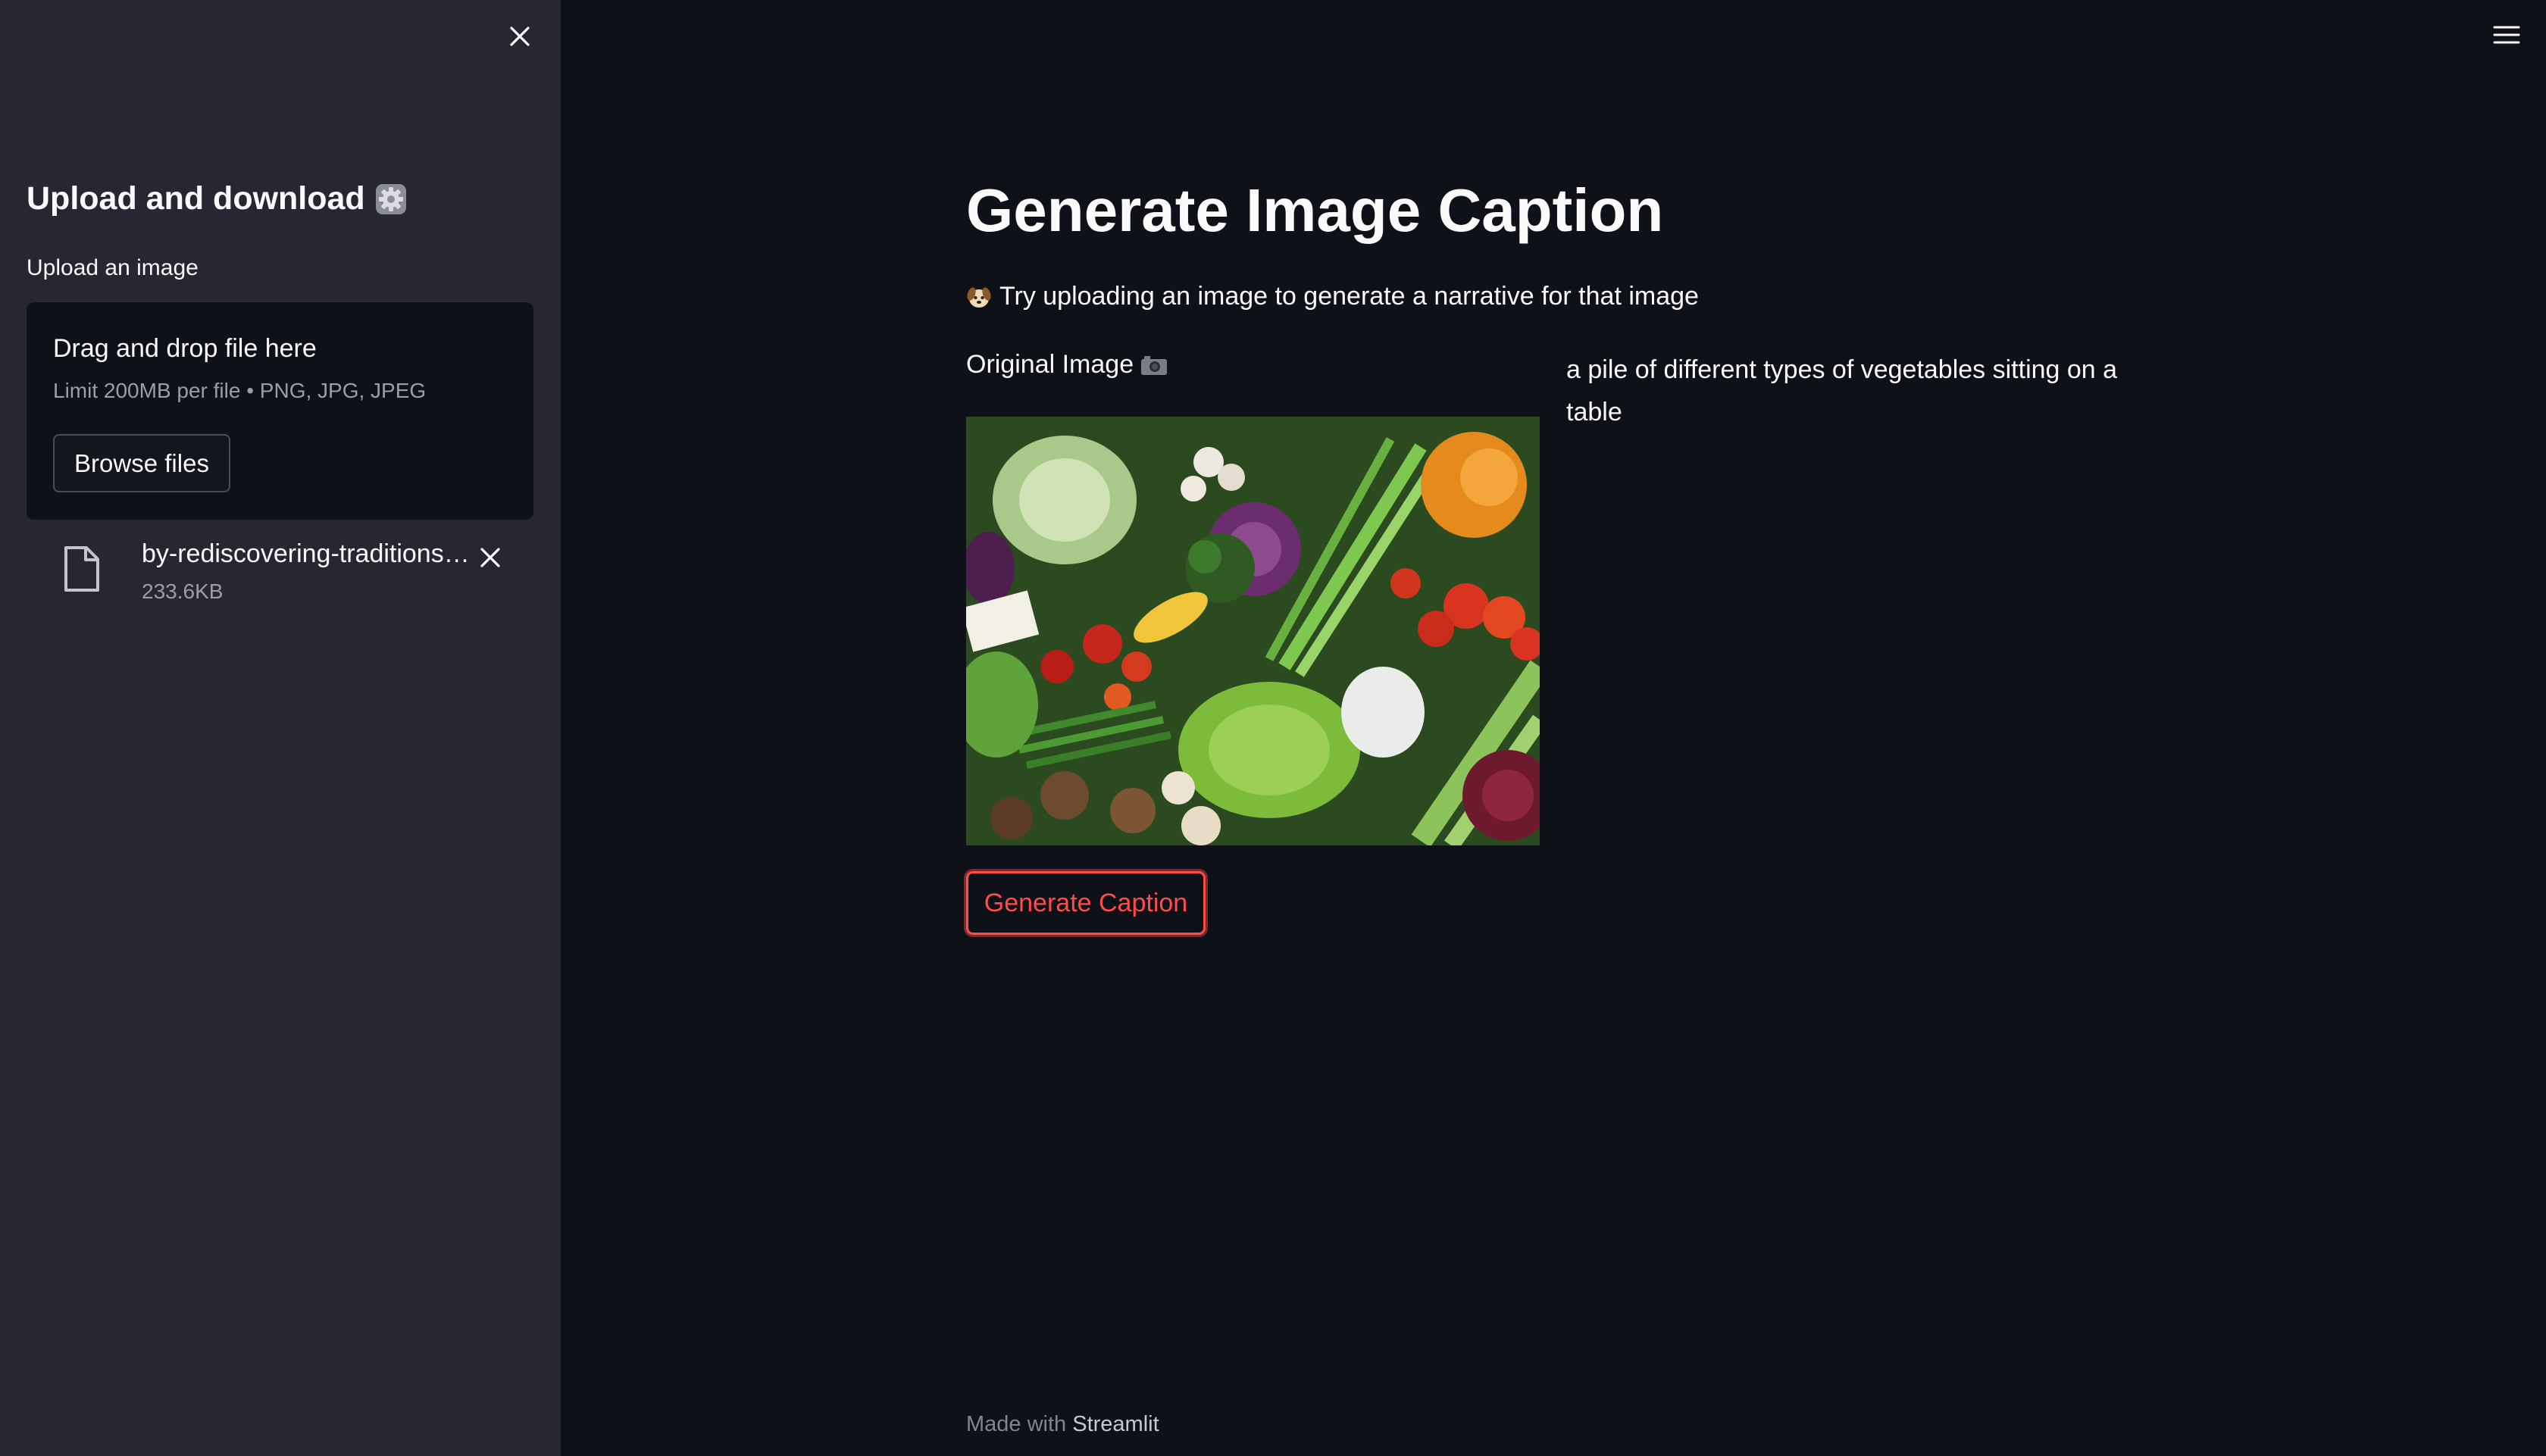  I want to click on sidebar-heading-text: Upload and download, so click(196, 198).